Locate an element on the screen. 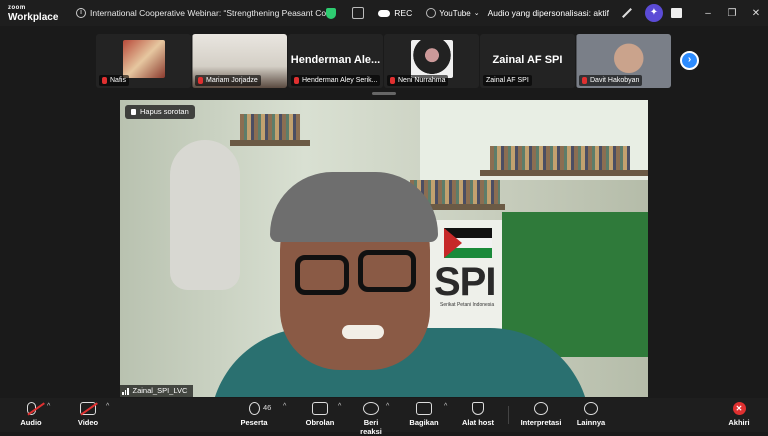 The image size is (768, 436). close-button: ✕ is located at coordinates (756, 13).